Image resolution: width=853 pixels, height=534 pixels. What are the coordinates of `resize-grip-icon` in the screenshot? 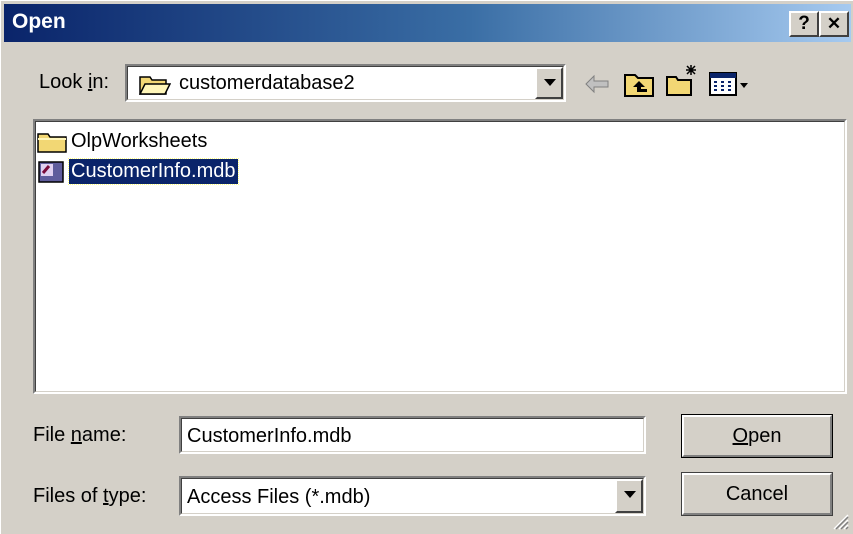 It's located at (840, 521).